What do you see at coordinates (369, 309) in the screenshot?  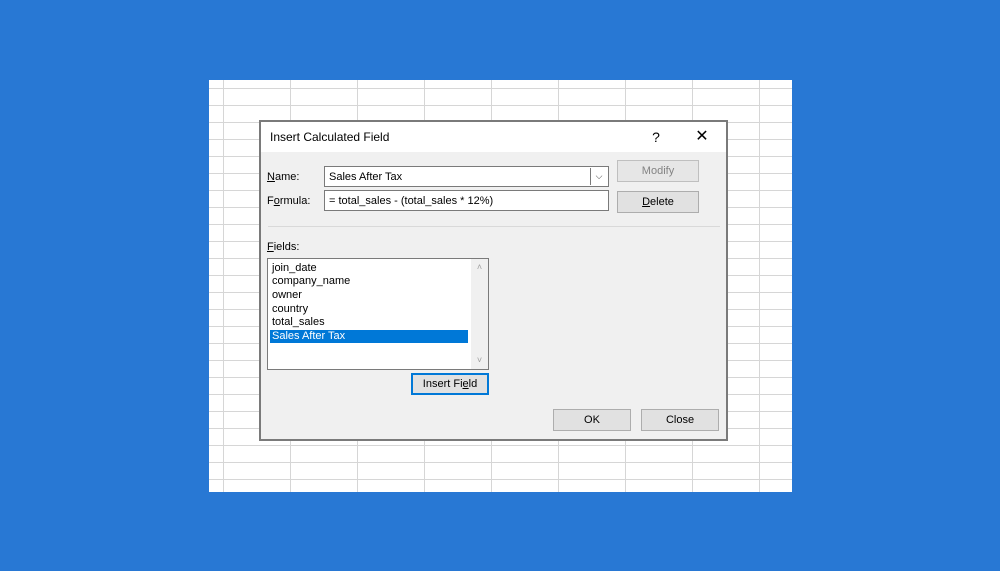 I see `list-item: country` at bounding box center [369, 309].